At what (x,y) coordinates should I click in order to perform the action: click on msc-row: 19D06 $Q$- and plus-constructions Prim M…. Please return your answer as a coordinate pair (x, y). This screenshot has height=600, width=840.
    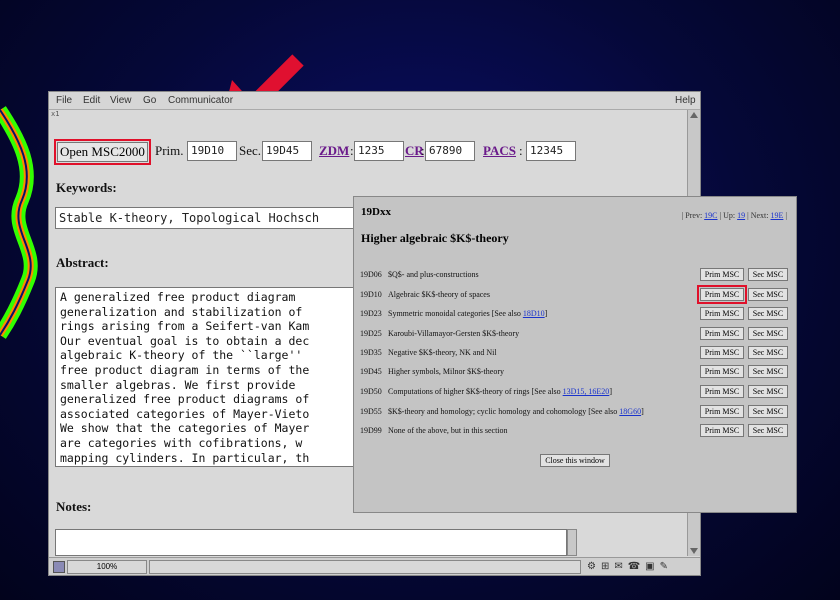
    Looking at the image, I should click on (575, 275).